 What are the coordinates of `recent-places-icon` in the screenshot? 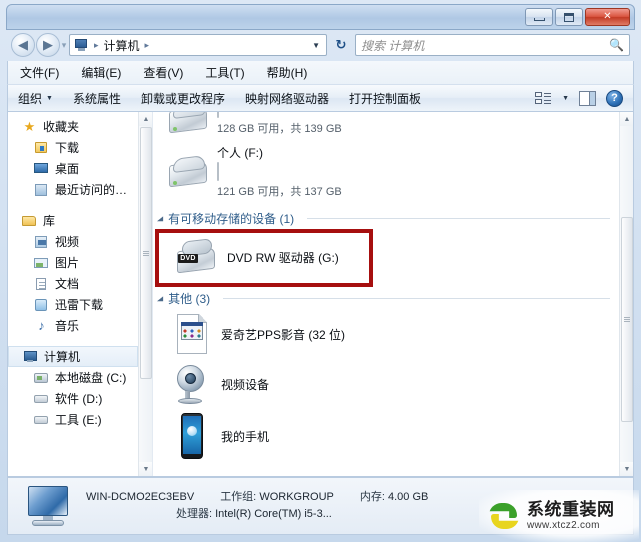 It's located at (41, 190).